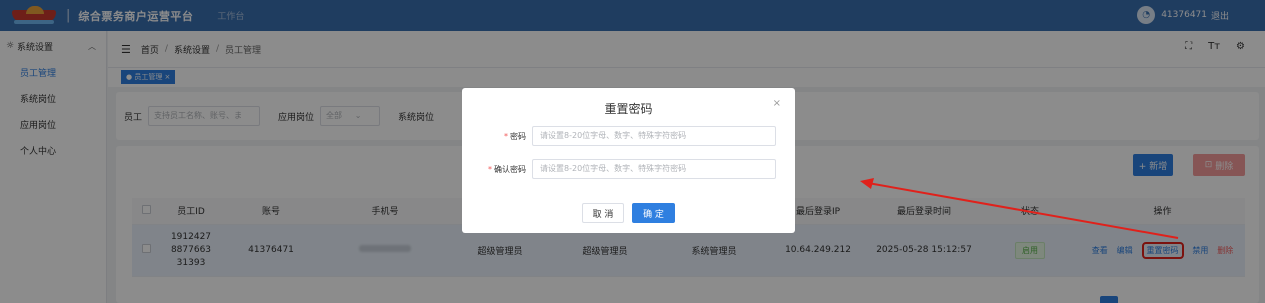 The height and width of the screenshot is (303, 1265). What do you see at coordinates (777, 103) in the screenshot?
I see `close-icon: ×` at bounding box center [777, 103].